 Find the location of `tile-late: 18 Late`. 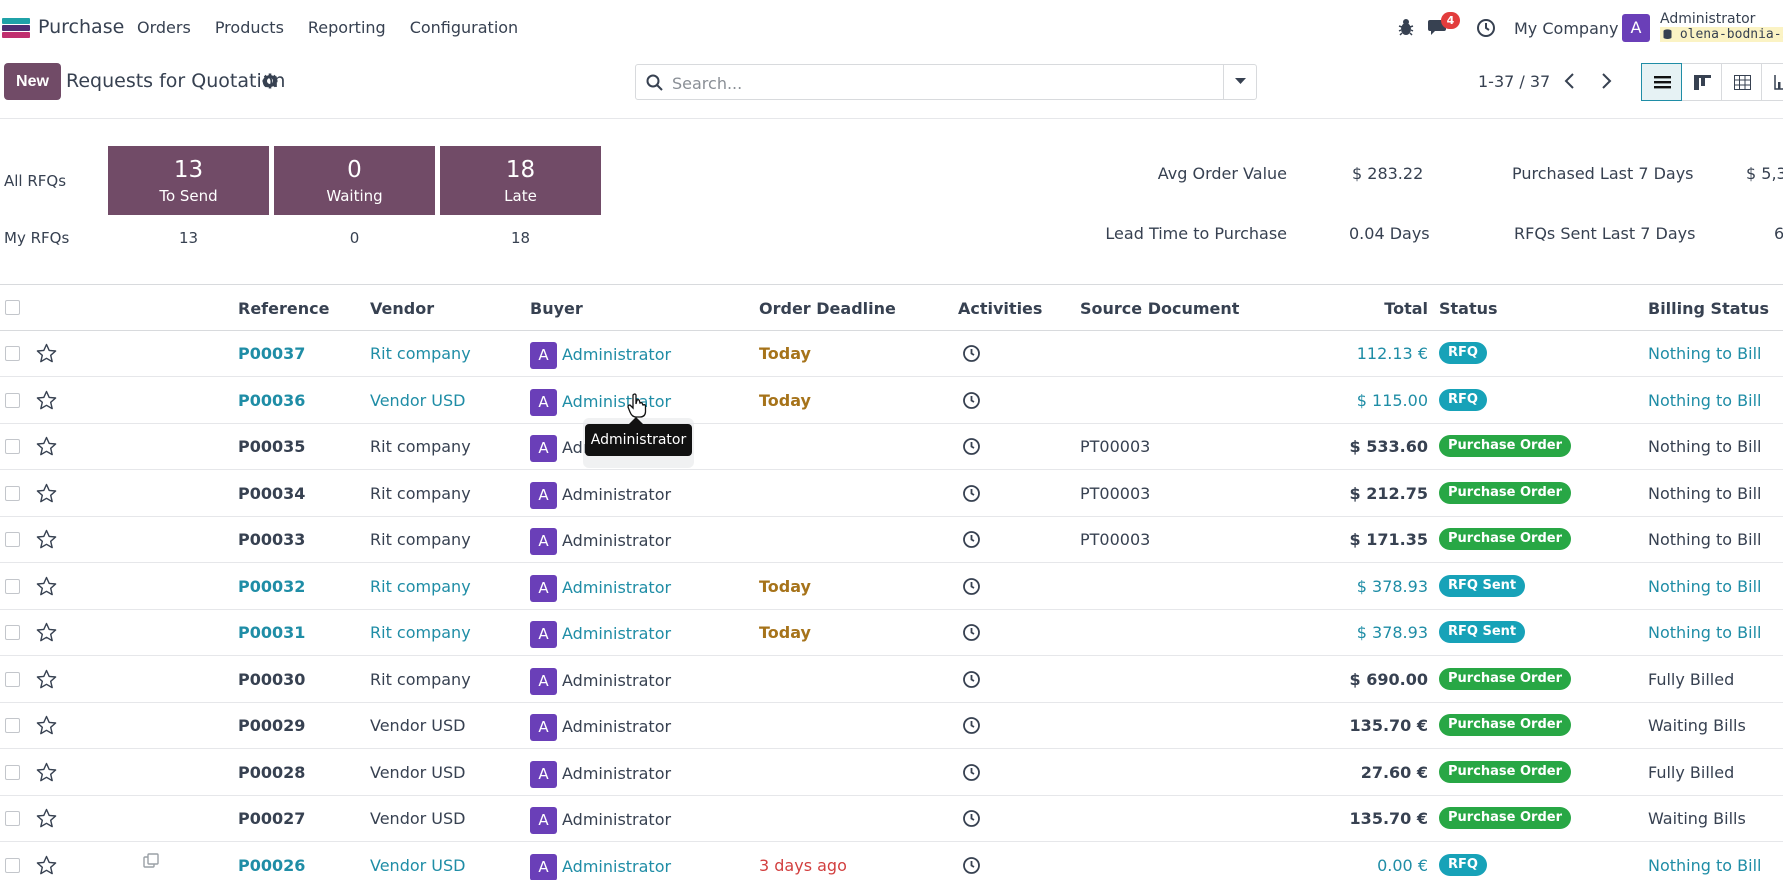

tile-late: 18 Late is located at coordinates (520, 180).